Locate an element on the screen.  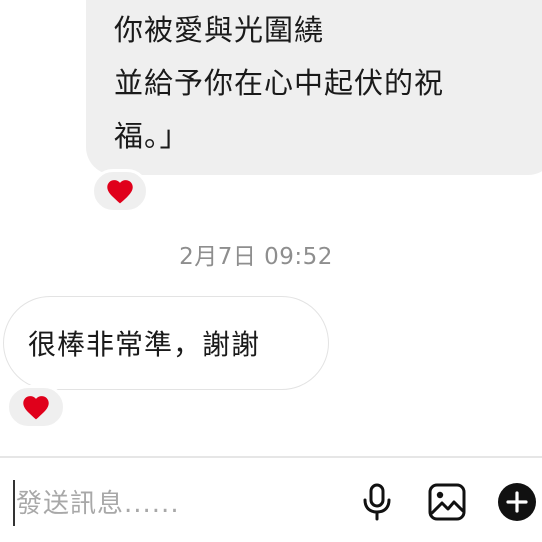
message-input is located at coordinates (176, 504).